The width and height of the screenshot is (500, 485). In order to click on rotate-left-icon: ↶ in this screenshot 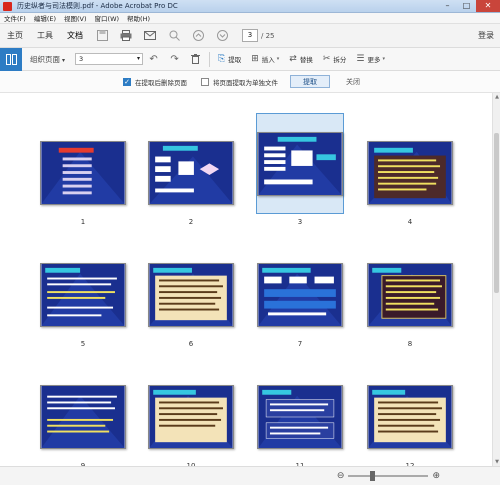, I will do `click(153, 59)`.